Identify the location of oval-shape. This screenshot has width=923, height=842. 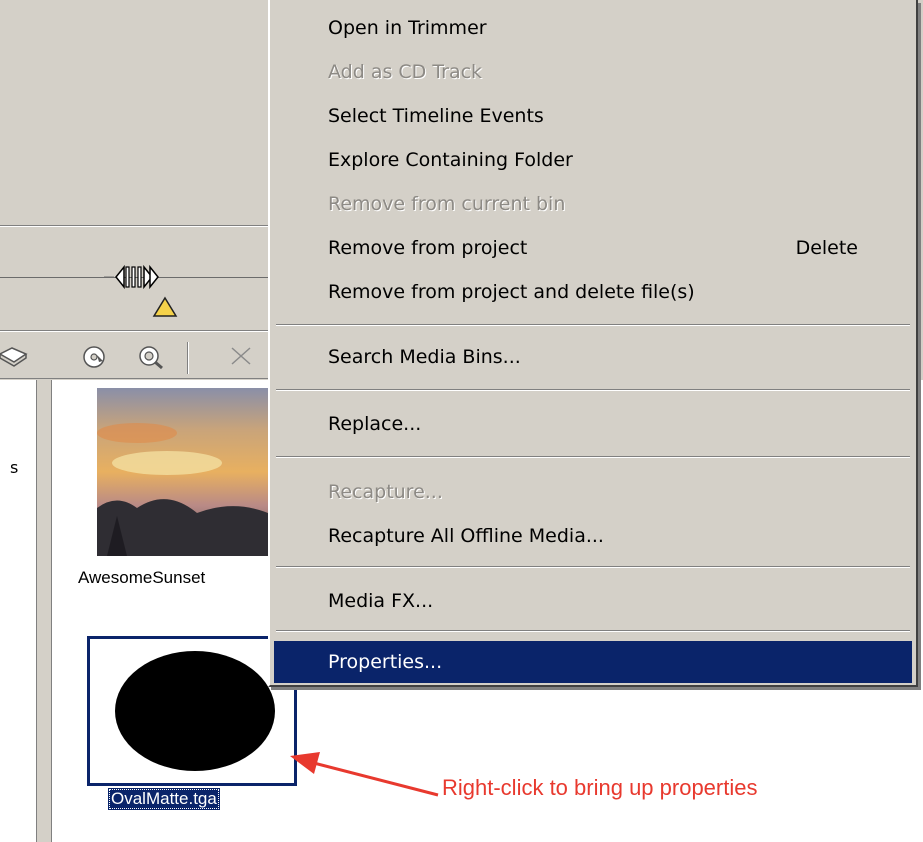
(195, 711).